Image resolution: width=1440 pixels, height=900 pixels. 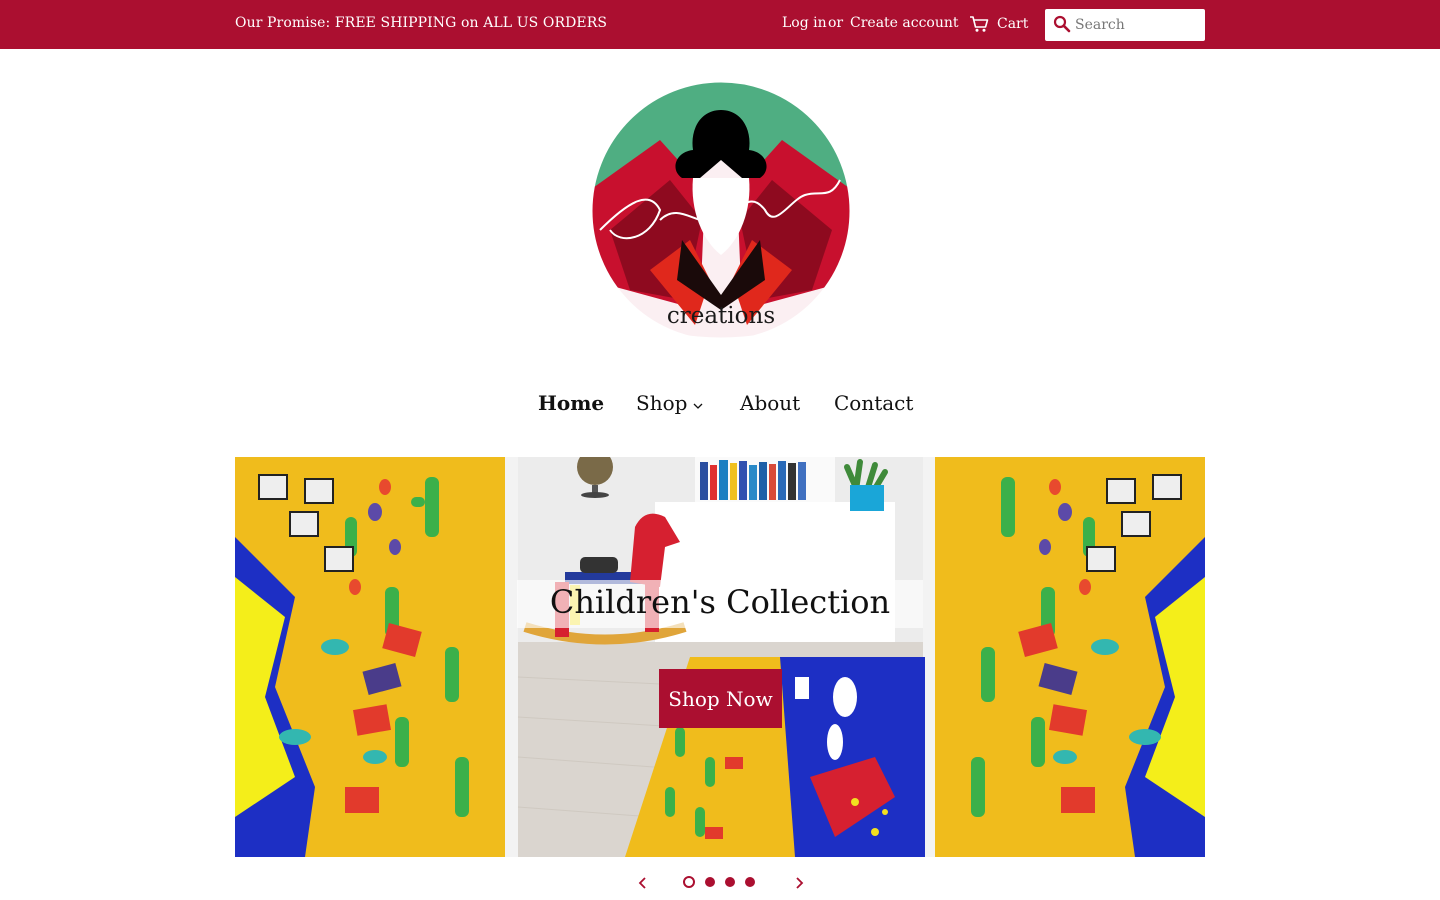 What do you see at coordinates (643, 883) in the screenshot?
I see `chevron-left-icon` at bounding box center [643, 883].